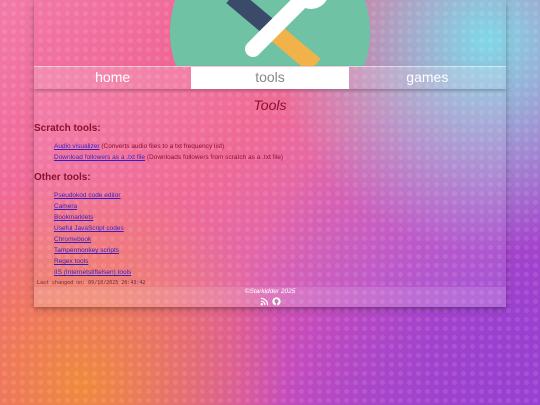 This screenshot has height=405, width=540. What do you see at coordinates (77, 146) in the screenshot?
I see `audio-visualizer-link: Audio visualizer` at bounding box center [77, 146].